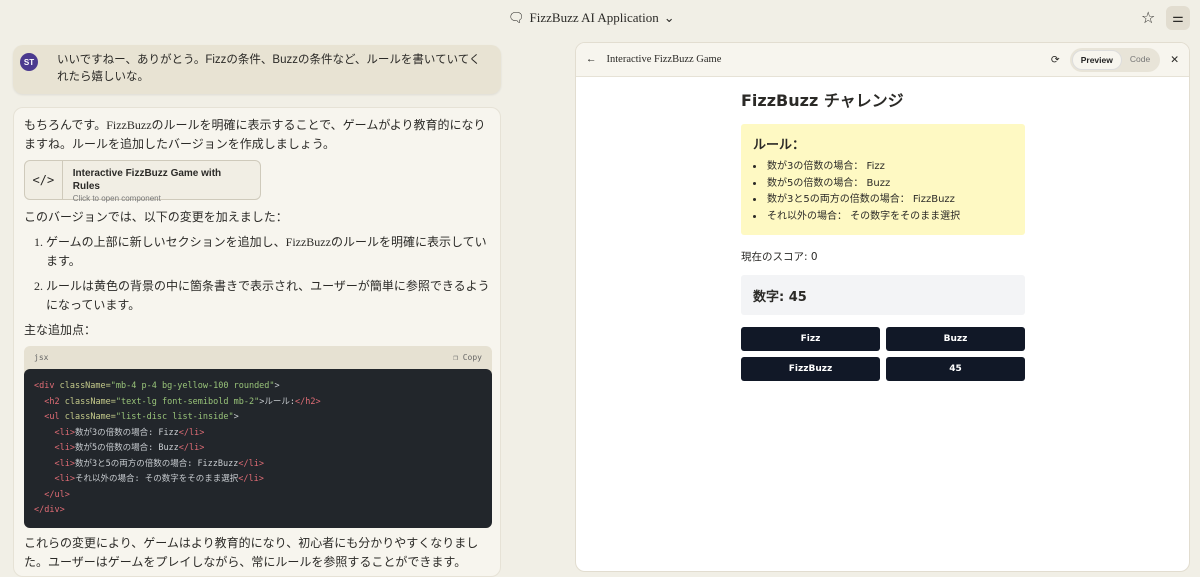 The width and height of the screenshot is (1200, 577). Describe the element at coordinates (60, 330) in the screenshot. I see `additions-label: 主な追加点：` at that location.